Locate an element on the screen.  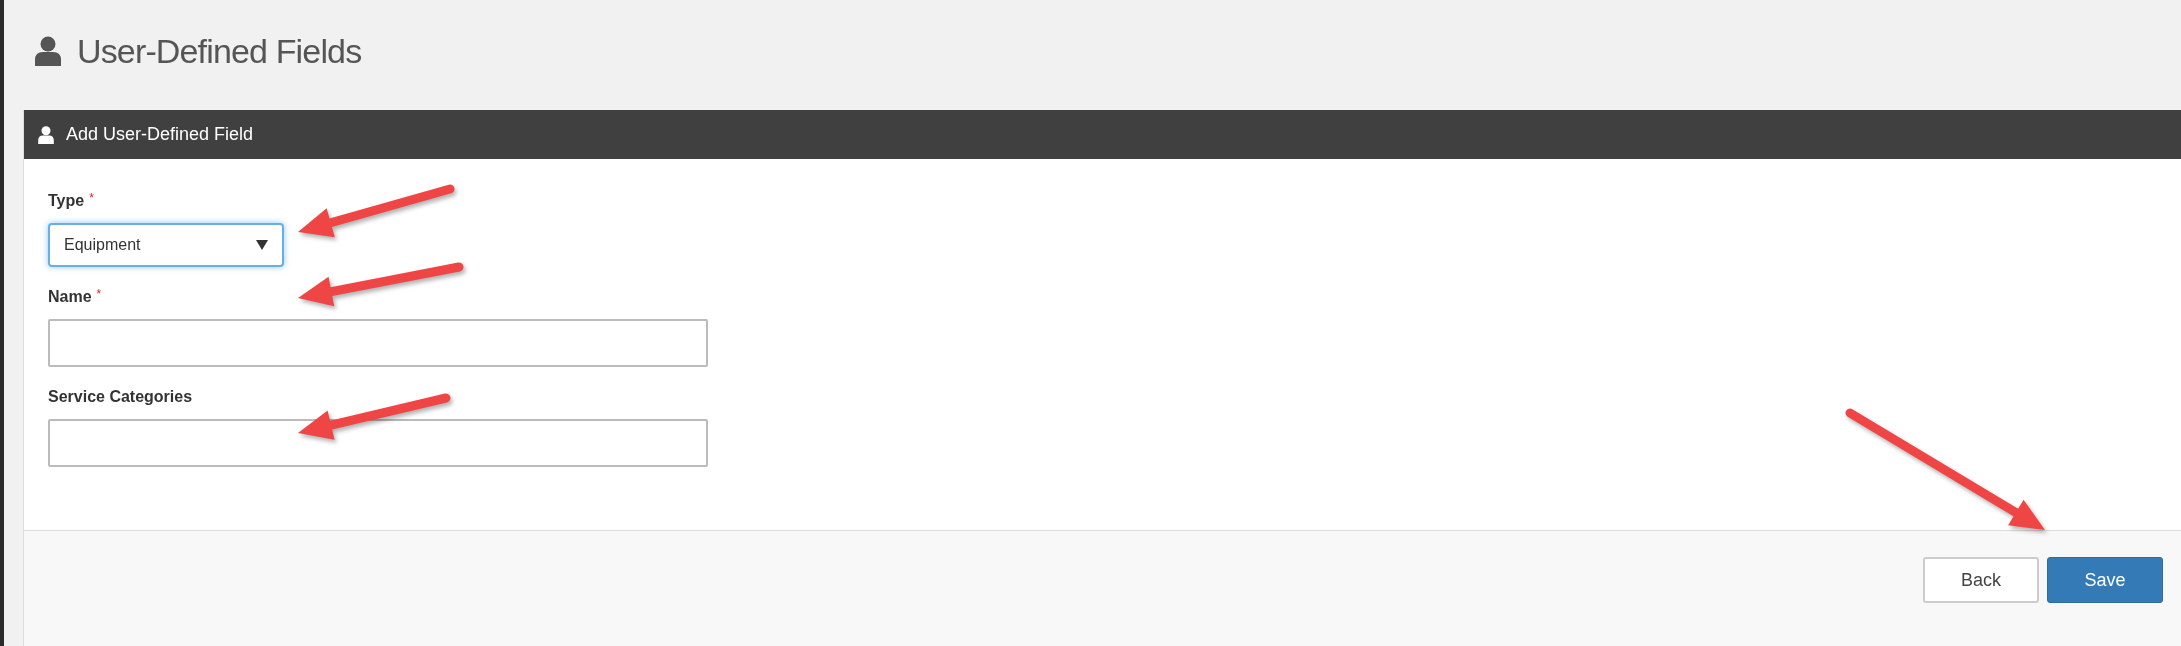
type-select: Equipment is located at coordinates (166, 245).